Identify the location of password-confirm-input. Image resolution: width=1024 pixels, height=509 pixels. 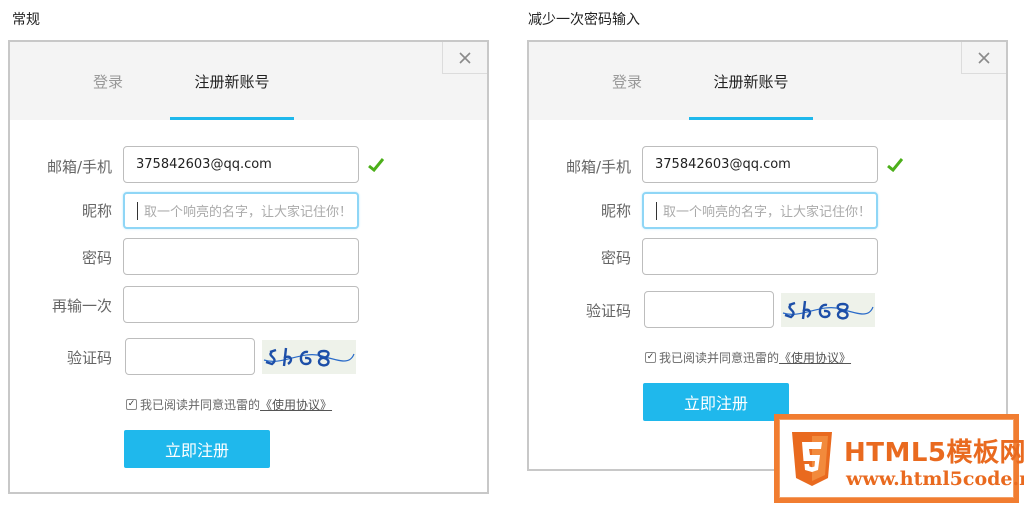
(241, 304).